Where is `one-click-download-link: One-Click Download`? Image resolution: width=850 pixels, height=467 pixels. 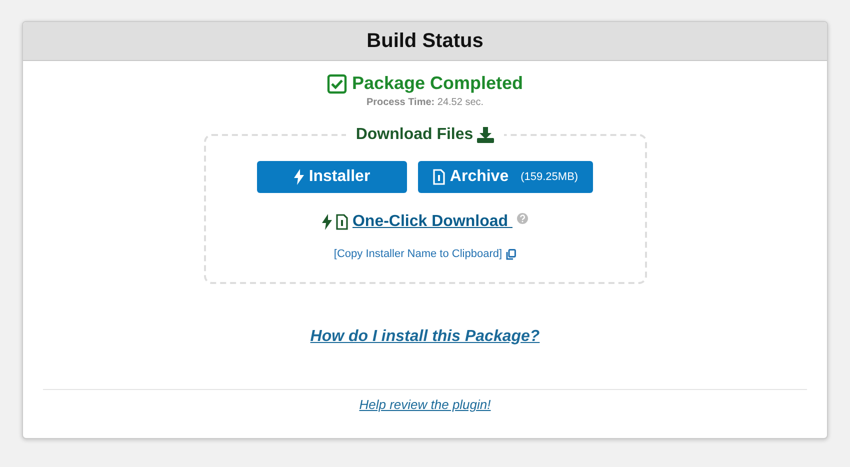 one-click-download-link: One-Click Download is located at coordinates (432, 222).